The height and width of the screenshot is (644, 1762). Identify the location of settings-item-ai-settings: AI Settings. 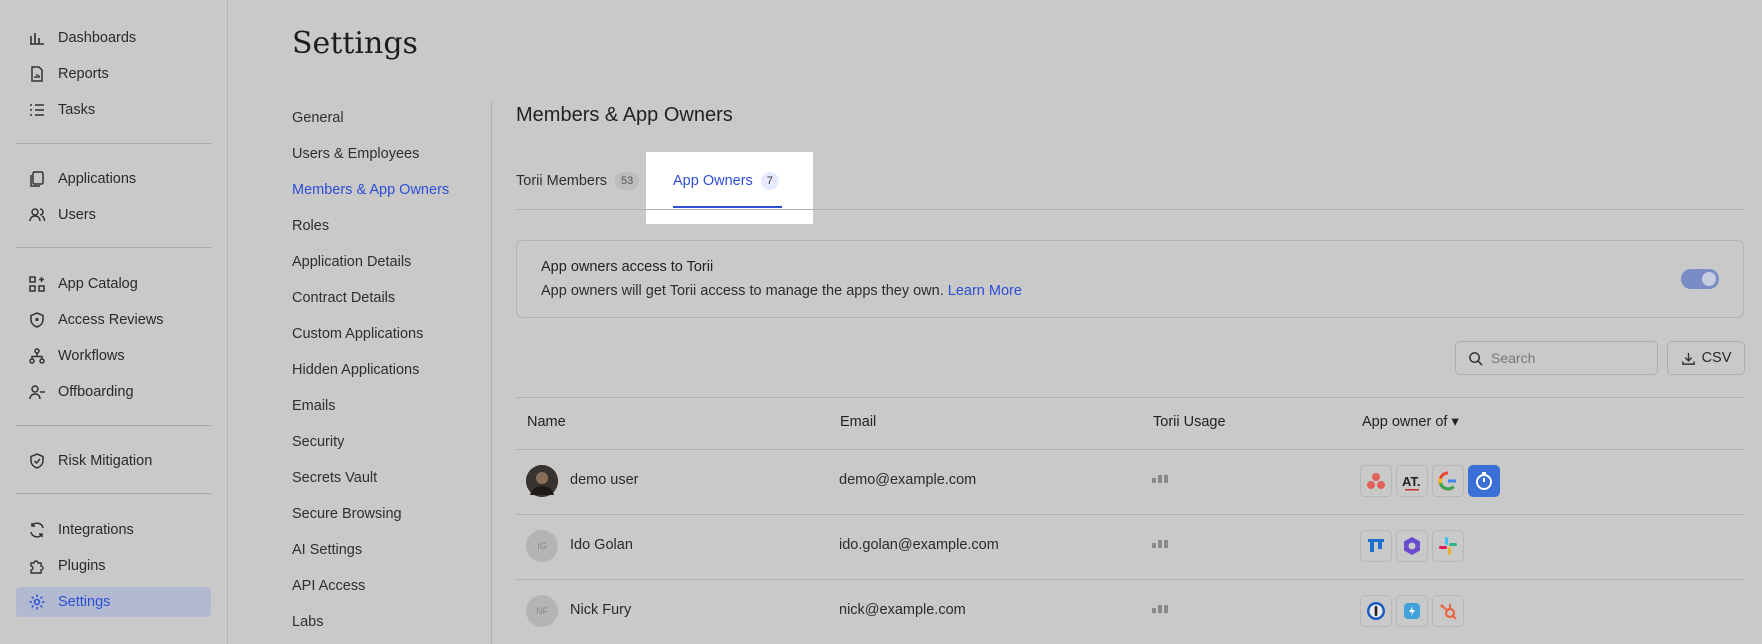
(327, 550).